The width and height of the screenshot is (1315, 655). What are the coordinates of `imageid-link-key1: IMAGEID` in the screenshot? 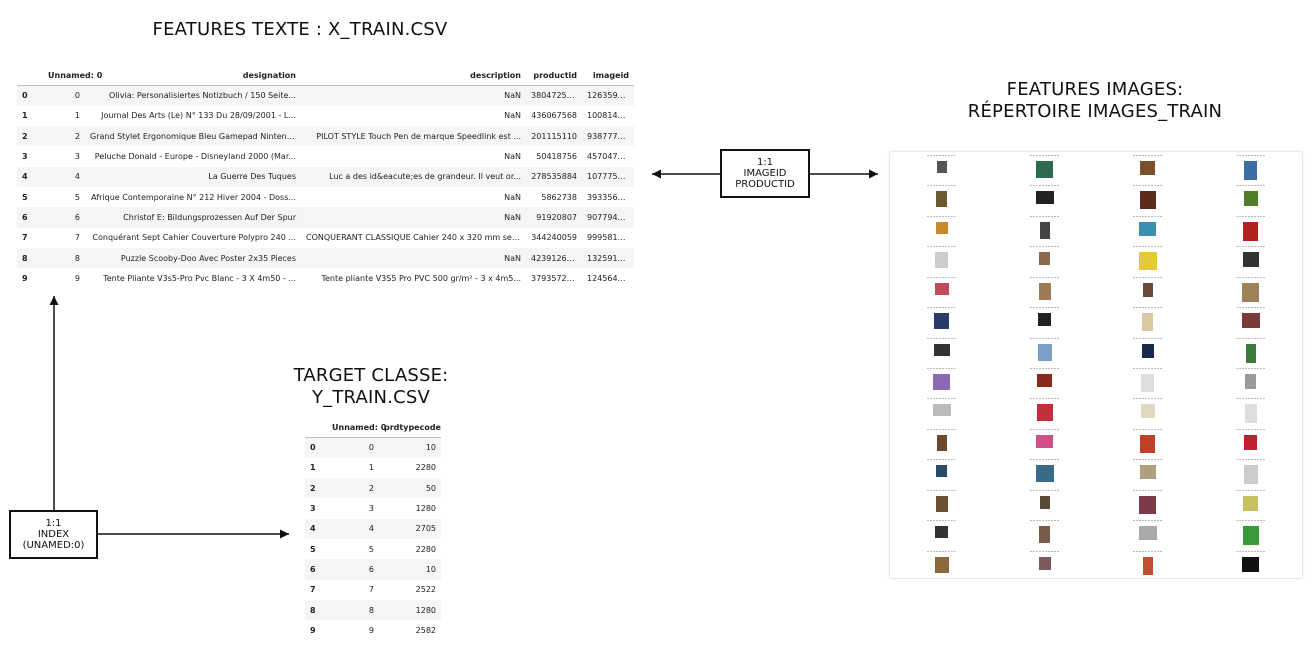 It's located at (765, 173).